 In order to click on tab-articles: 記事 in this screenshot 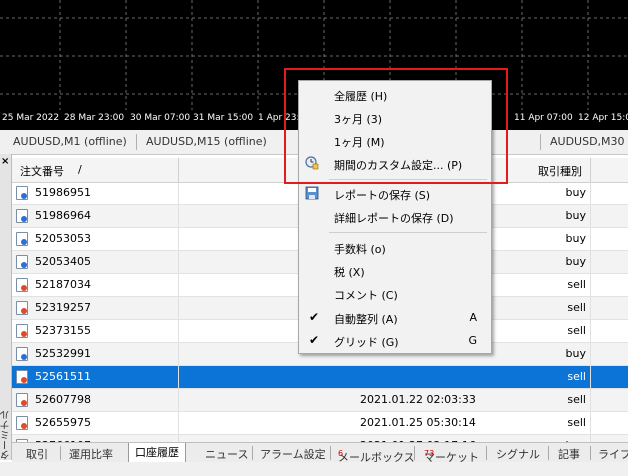, I will do `click(569, 454)`.